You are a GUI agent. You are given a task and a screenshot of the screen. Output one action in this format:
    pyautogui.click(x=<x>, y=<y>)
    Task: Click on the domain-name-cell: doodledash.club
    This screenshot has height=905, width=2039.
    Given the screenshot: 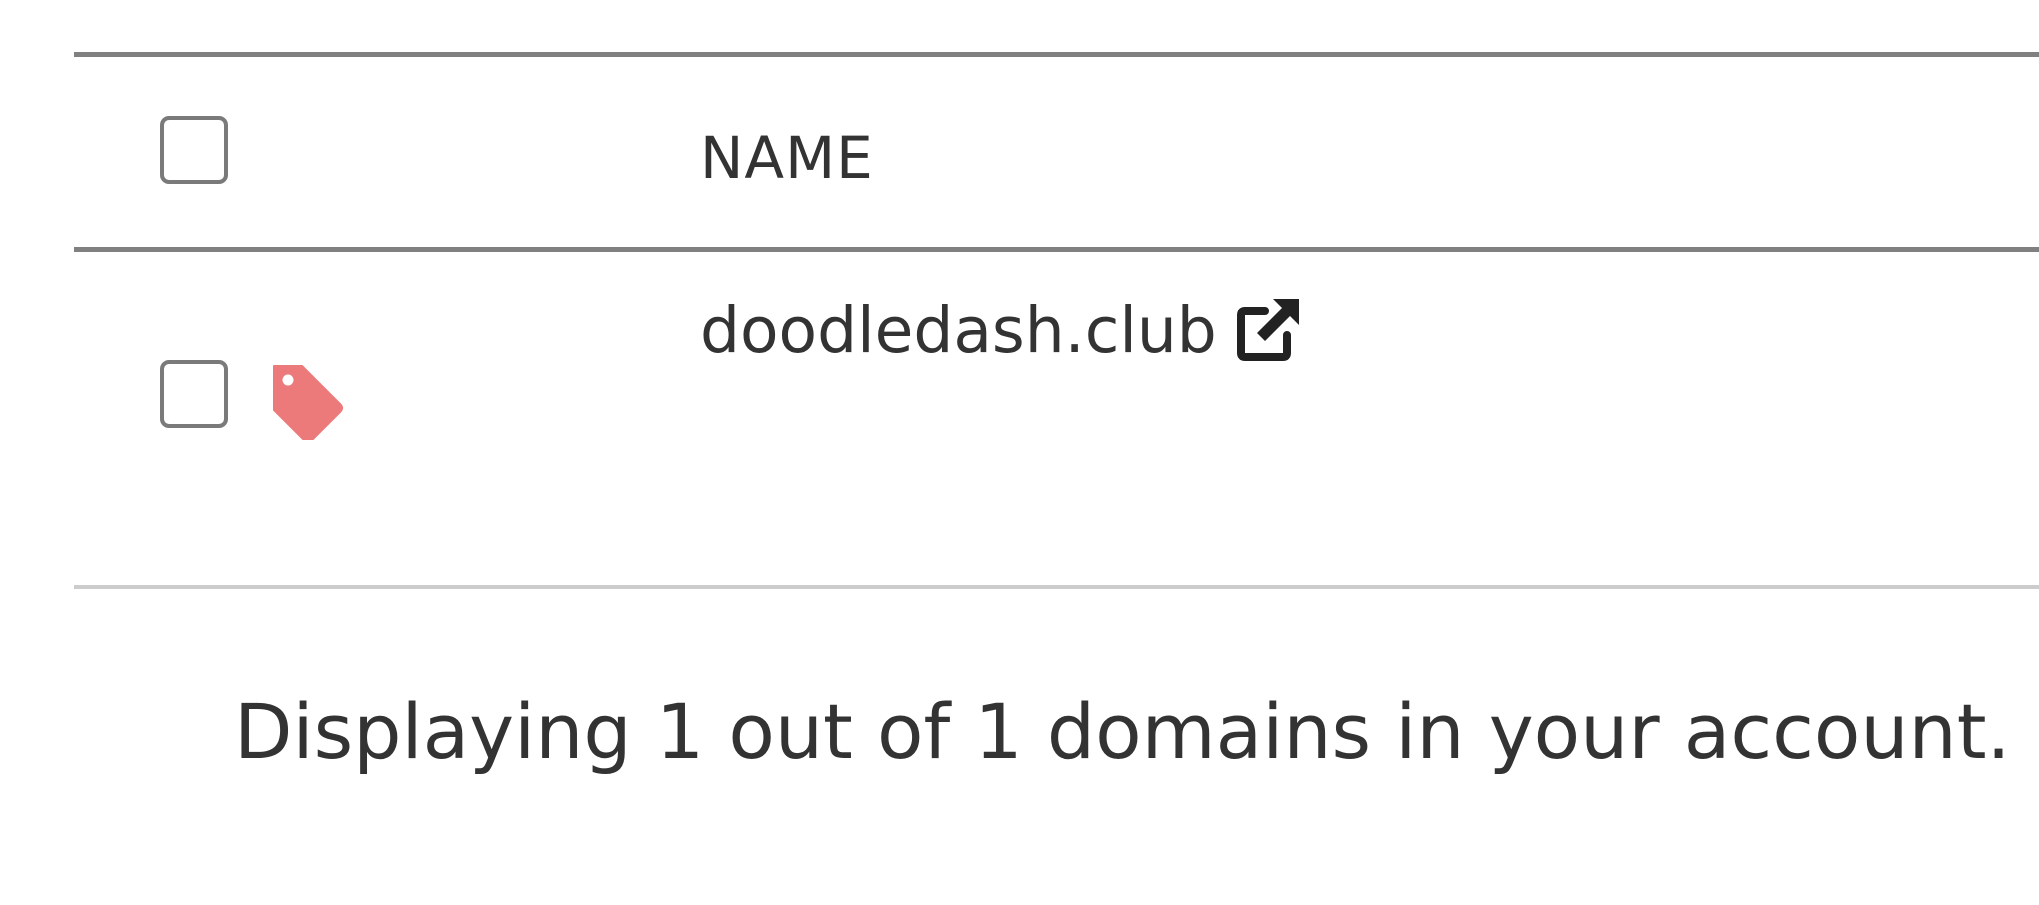 What is the action you would take?
    pyautogui.click(x=1000, y=330)
    